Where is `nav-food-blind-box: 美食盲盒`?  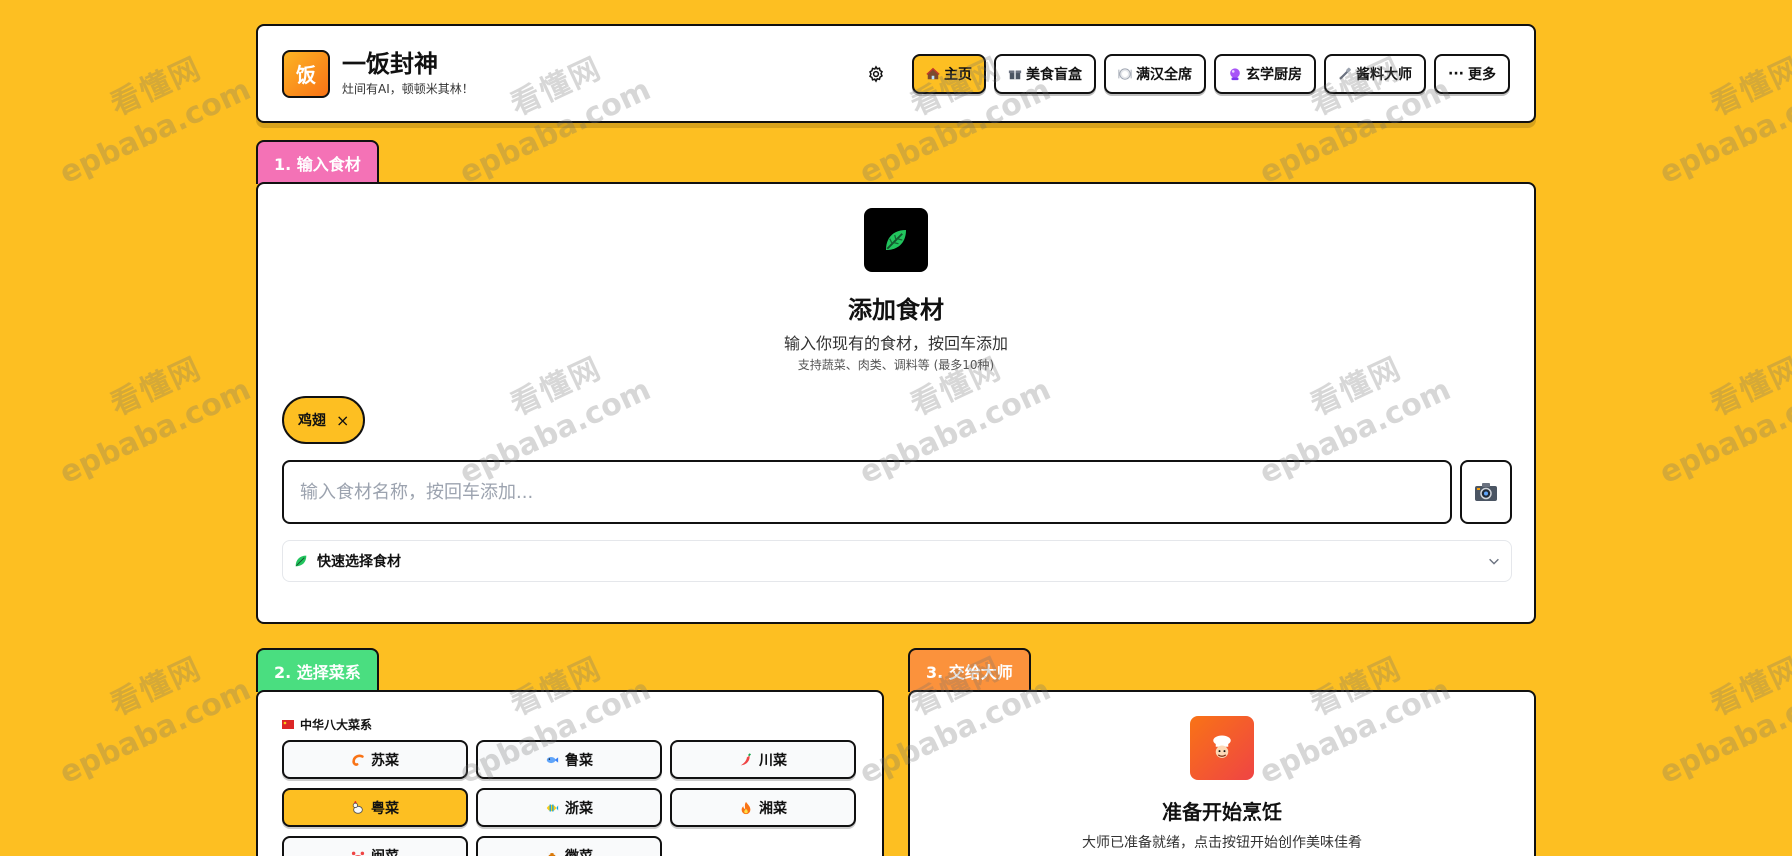
nav-food-blind-box: 美食盲盒 is located at coordinates (1045, 73).